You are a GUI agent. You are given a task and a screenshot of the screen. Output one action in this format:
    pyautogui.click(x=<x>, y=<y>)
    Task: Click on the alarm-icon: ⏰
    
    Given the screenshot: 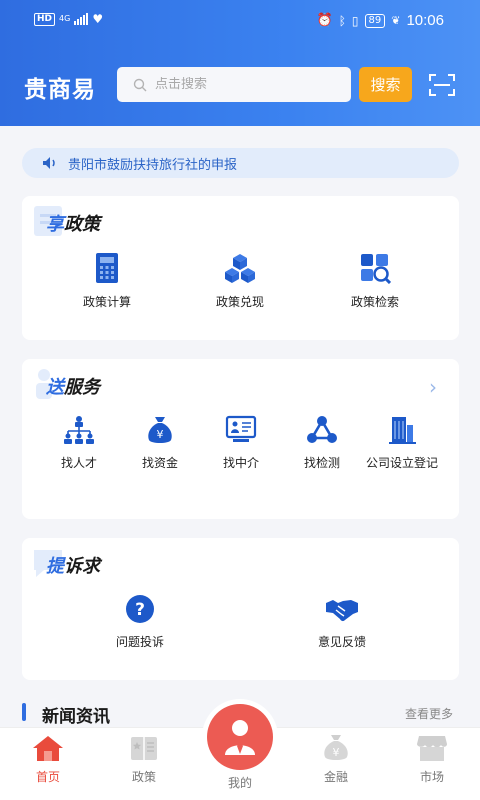 What is the action you would take?
    pyautogui.click(x=324, y=20)
    